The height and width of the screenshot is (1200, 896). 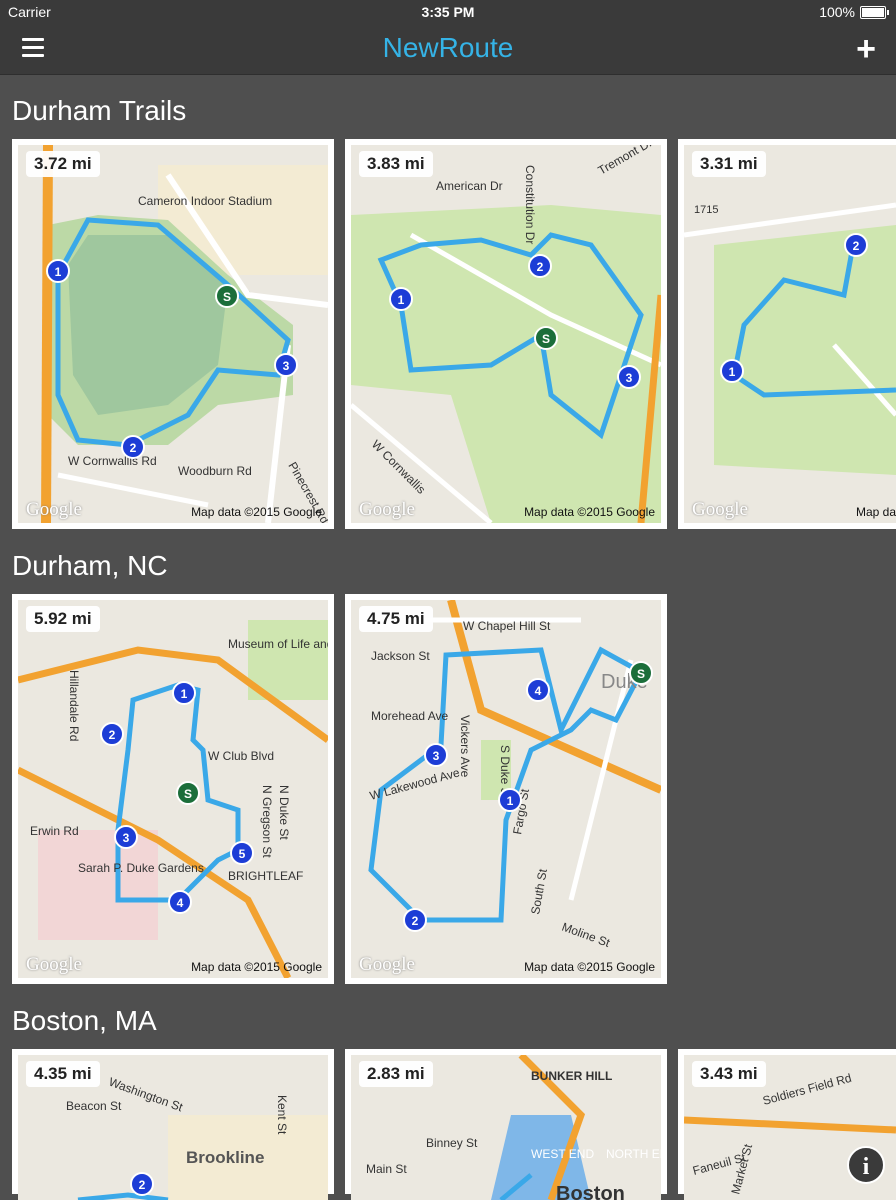 I want to click on route-distance: 2.83 mi, so click(x=396, y=1074).